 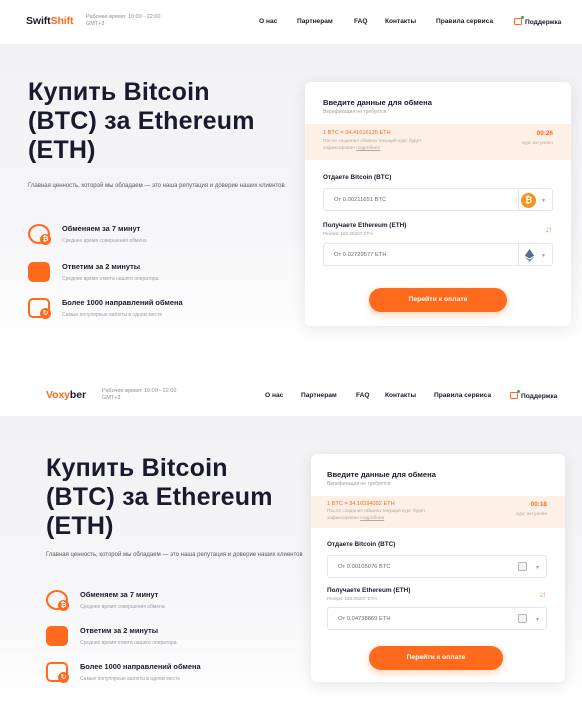 What do you see at coordinates (538, 504) in the screenshot?
I see `rate-timer: 00:18` at bounding box center [538, 504].